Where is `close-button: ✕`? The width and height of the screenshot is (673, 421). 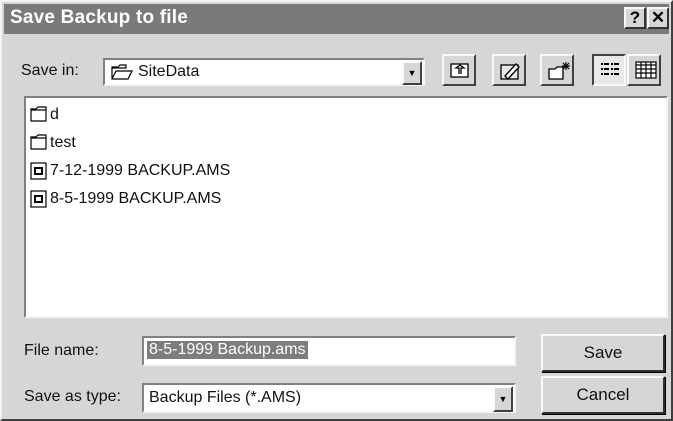 close-button: ✕ is located at coordinates (658, 18).